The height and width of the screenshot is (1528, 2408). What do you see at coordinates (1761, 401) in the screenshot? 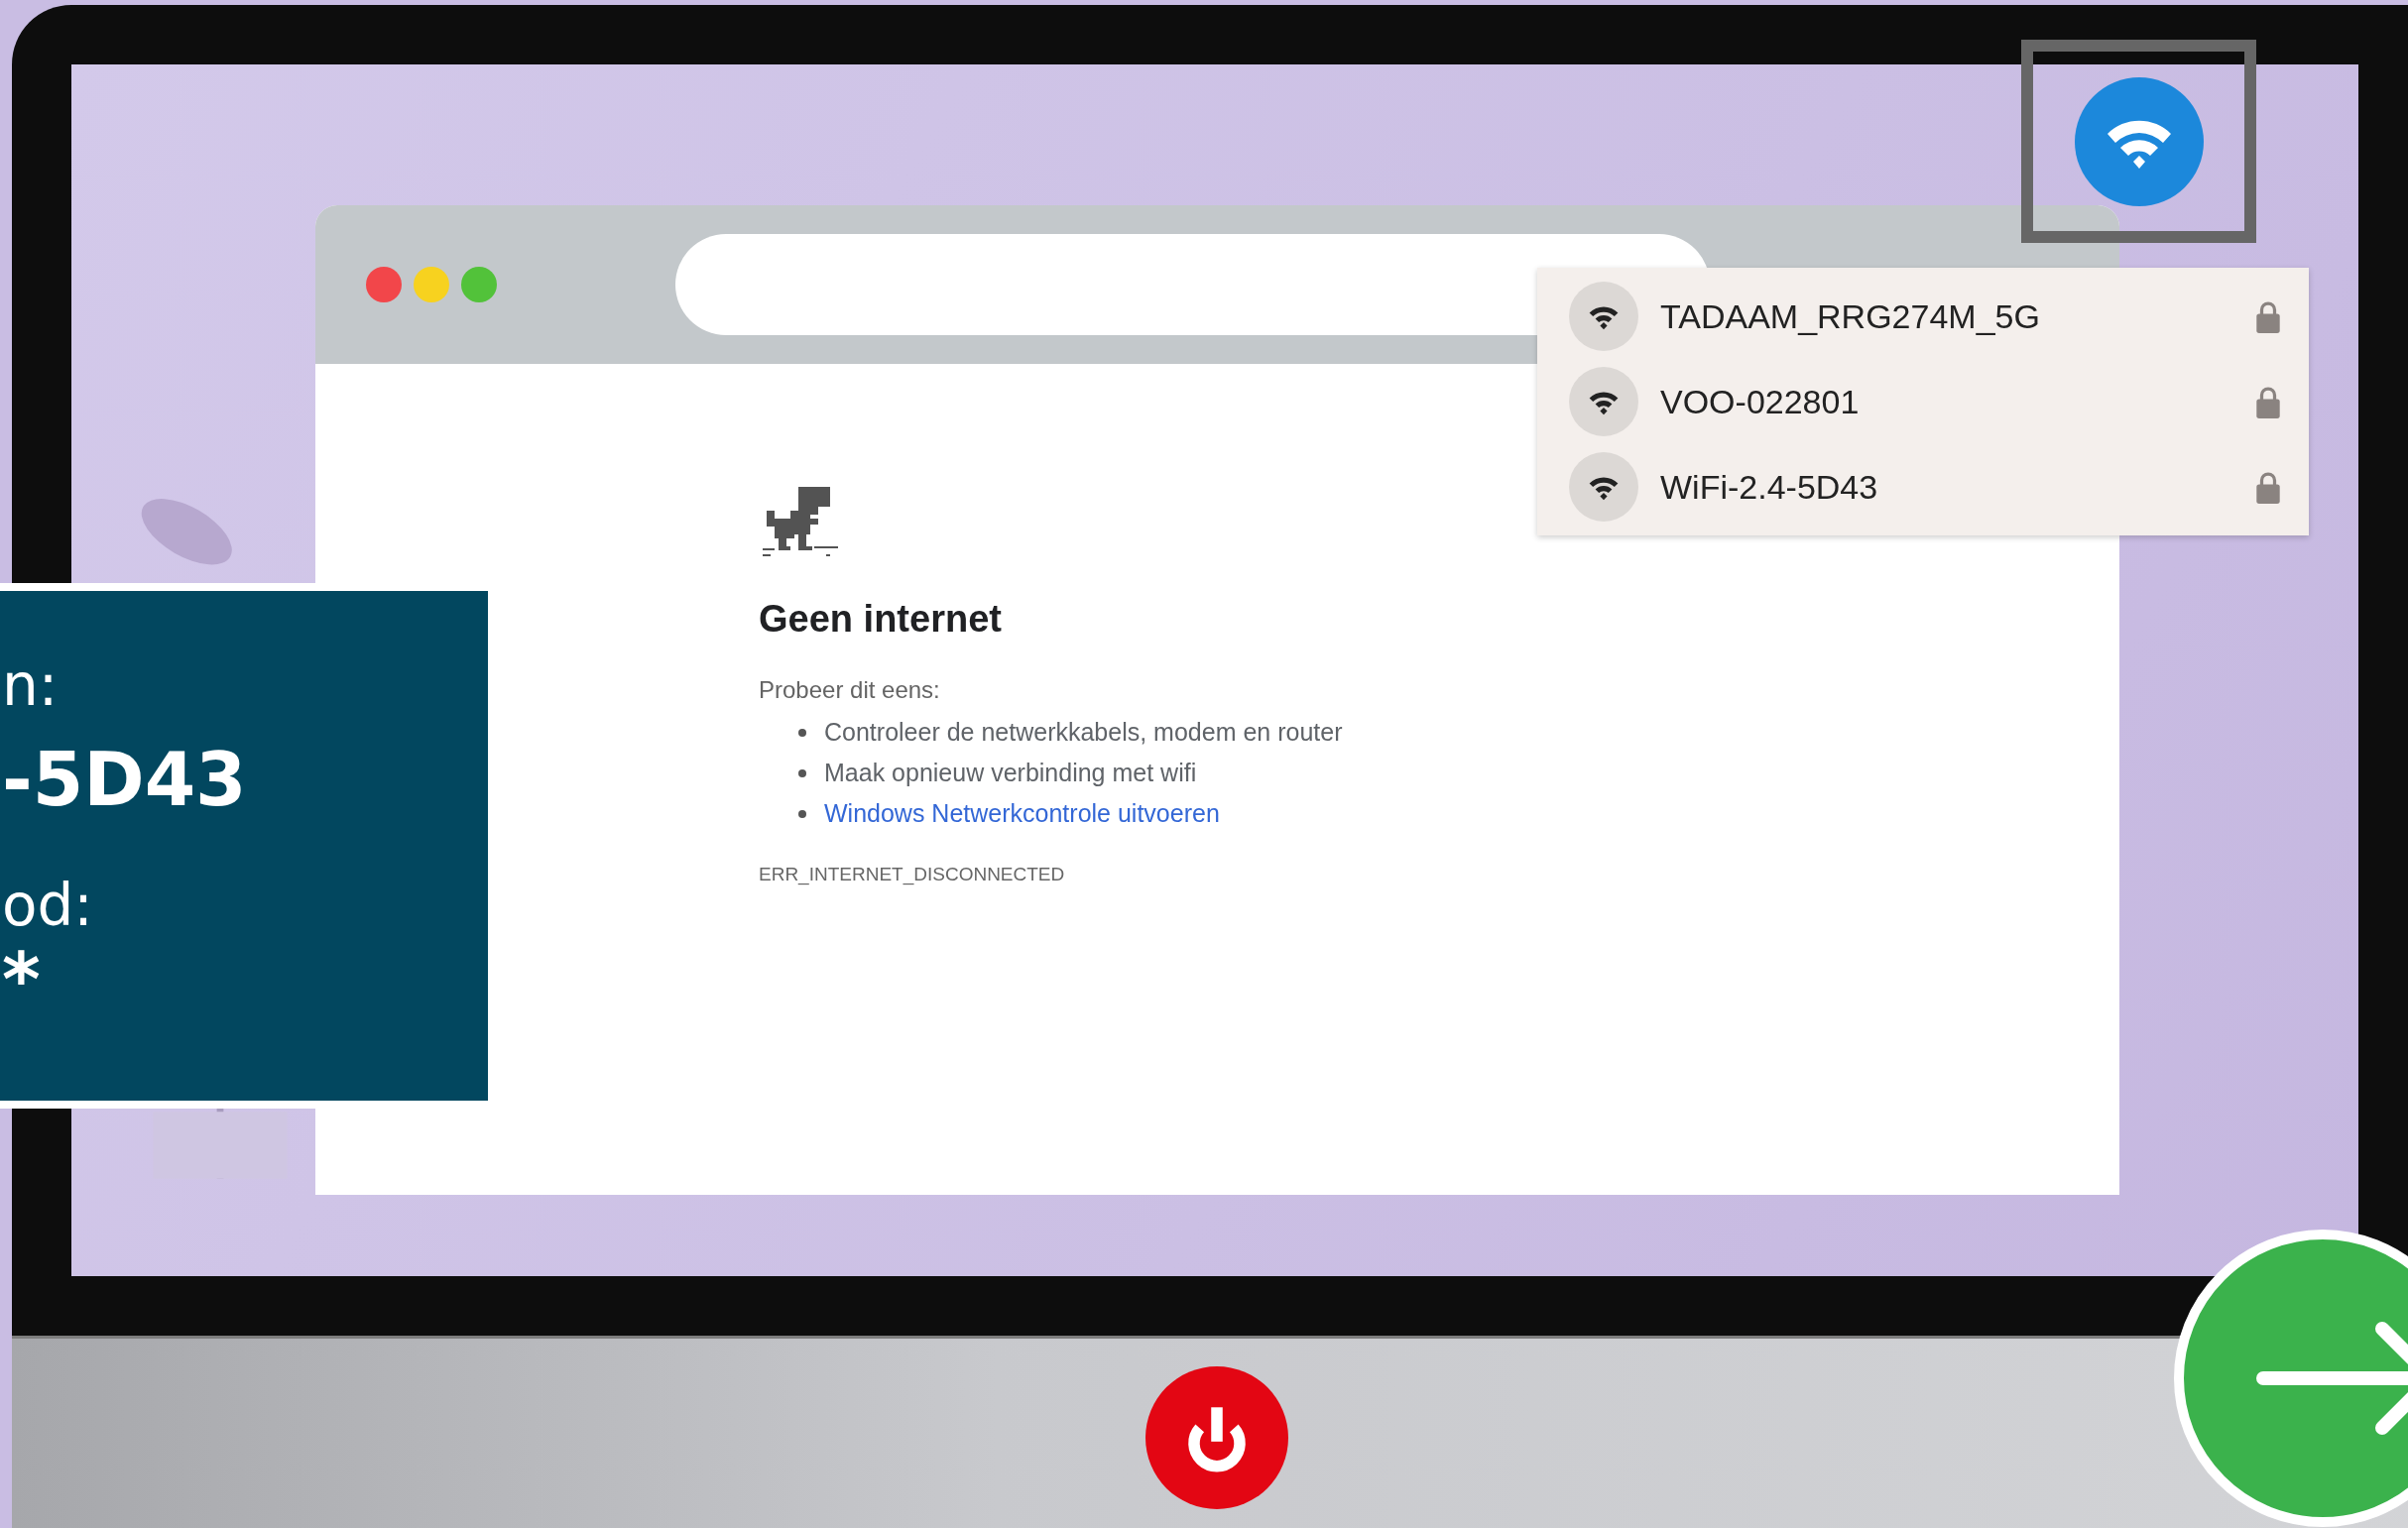
I see `network-name: VOO-022801` at bounding box center [1761, 401].